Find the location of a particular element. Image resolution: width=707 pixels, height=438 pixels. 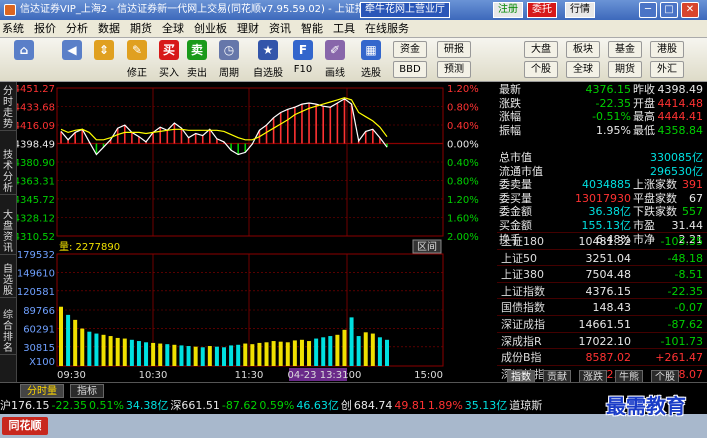

maximize-icon: □ is located at coordinates (669, 10).